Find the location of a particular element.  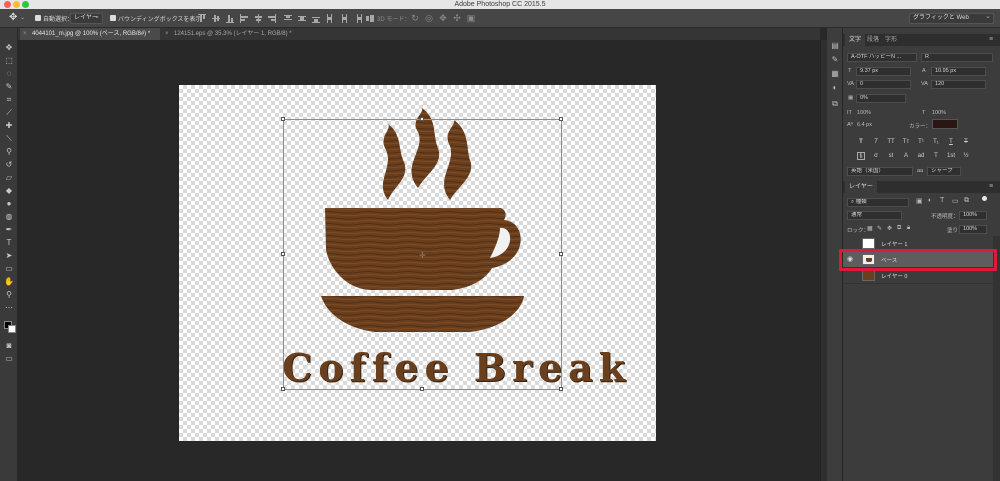

handle-bottom-left is located at coordinates (283, 389).